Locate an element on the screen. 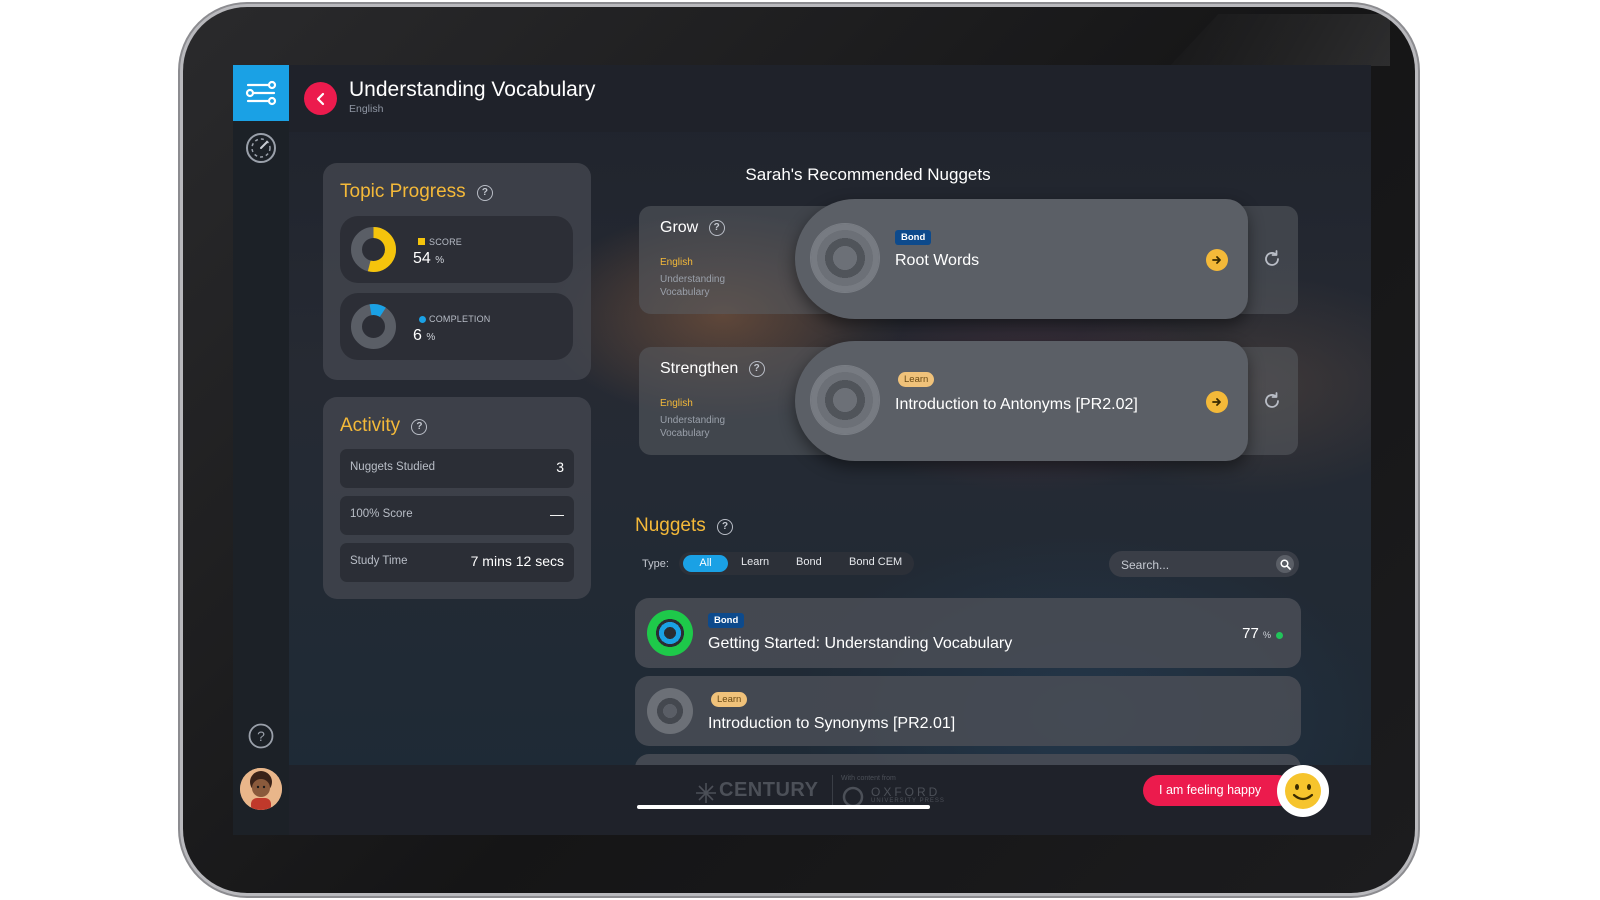 This screenshot has height=900, width=1600. status-dot is located at coordinates (1279, 635).